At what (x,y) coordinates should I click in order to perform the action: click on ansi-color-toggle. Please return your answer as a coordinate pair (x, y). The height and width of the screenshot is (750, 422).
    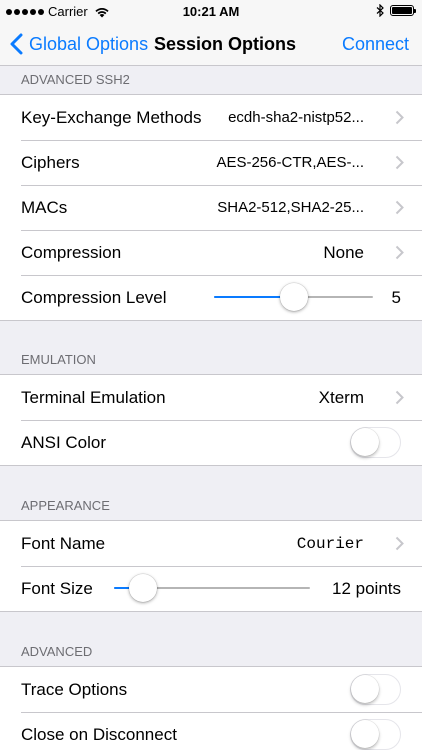
    Looking at the image, I should click on (375, 442).